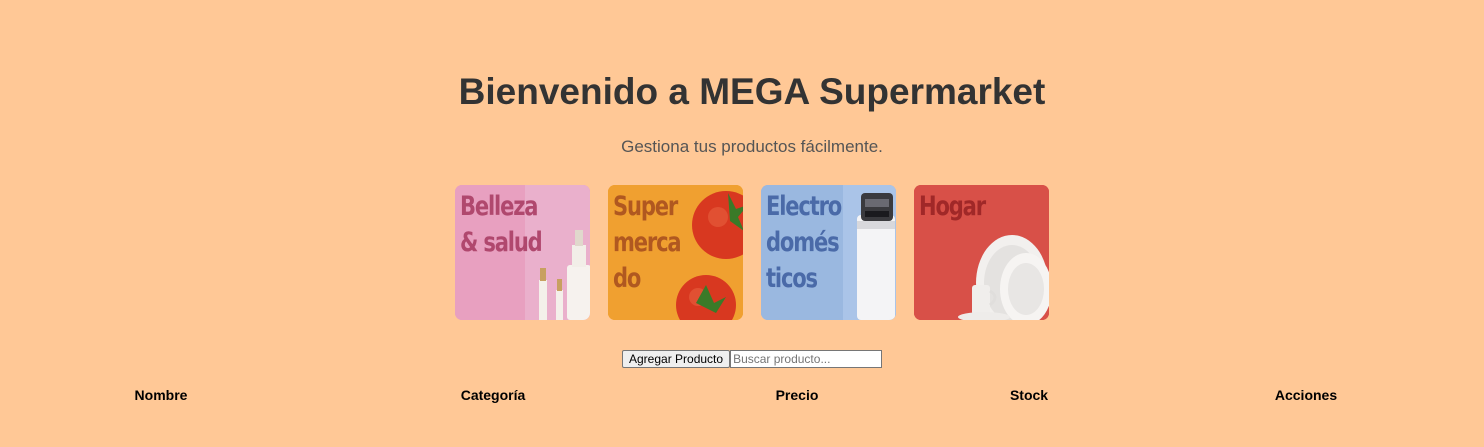  I want to click on search-input, so click(806, 359).